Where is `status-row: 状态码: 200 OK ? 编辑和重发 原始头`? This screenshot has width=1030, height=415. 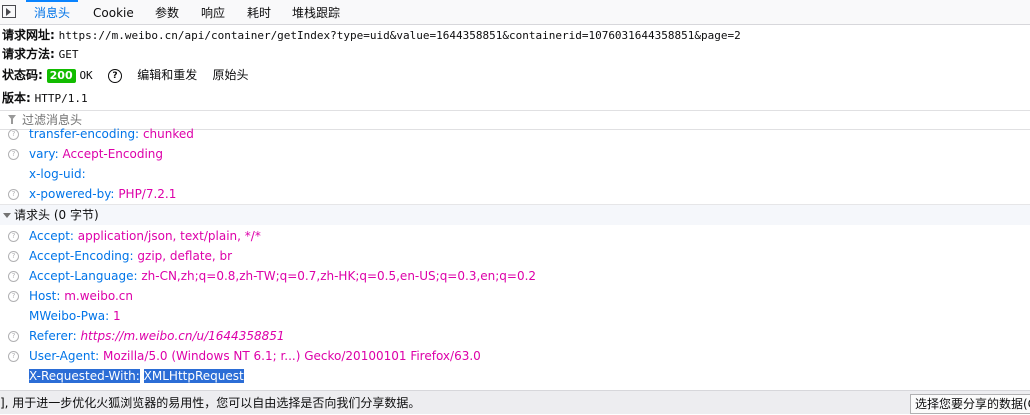 status-row: 状态码: 200 OK ? 编辑和重发 原始头 is located at coordinates (125, 75).